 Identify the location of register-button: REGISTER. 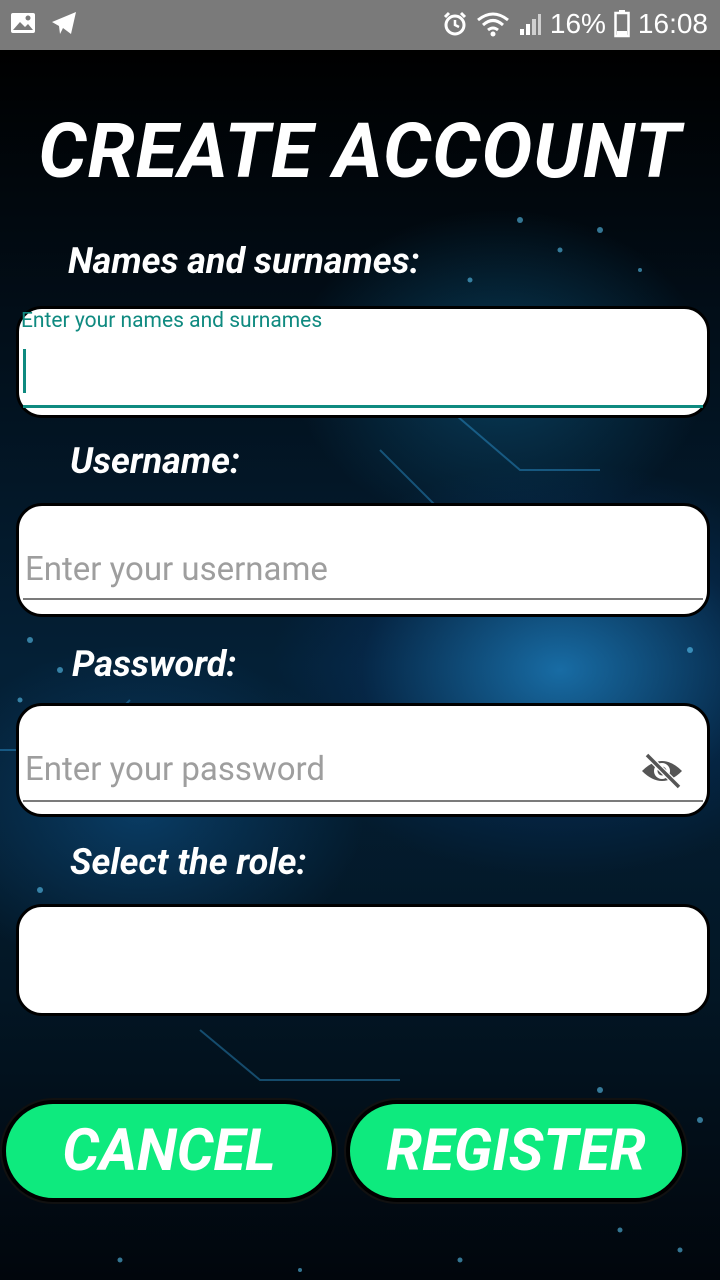
(516, 1151).